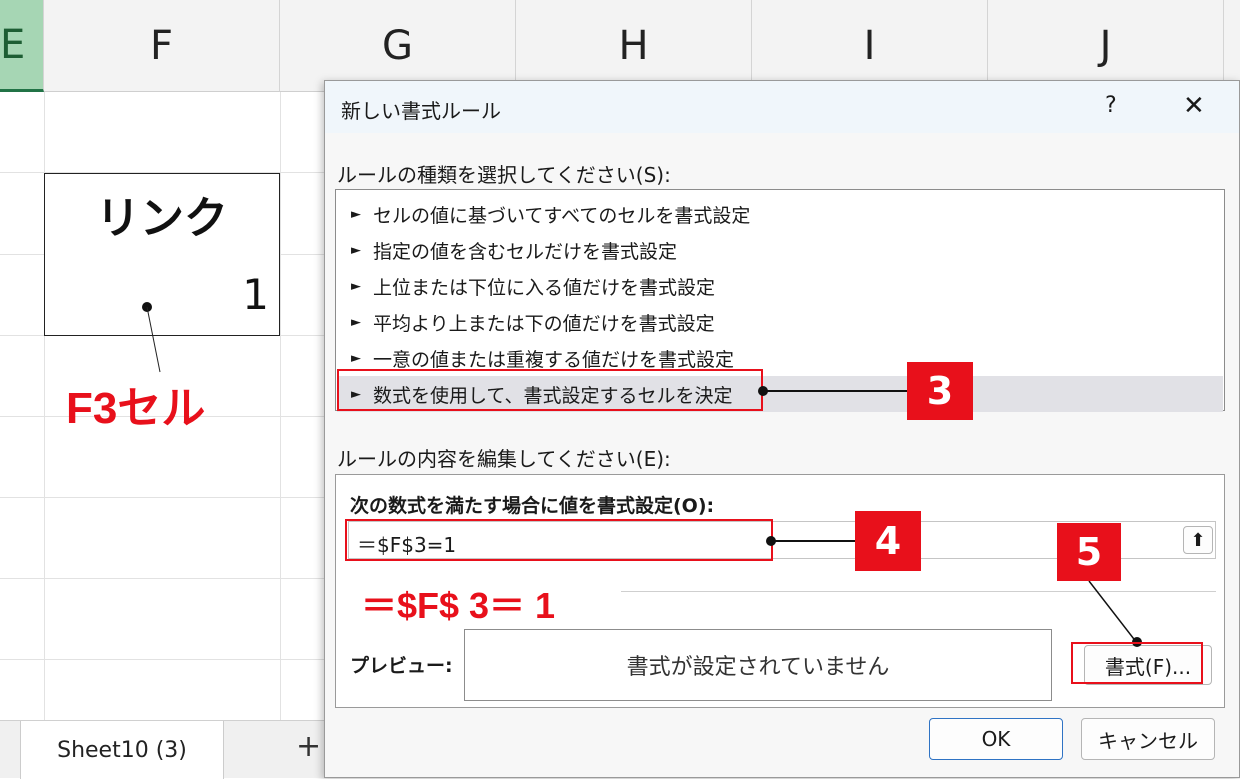 Image resolution: width=1240 pixels, height=779 pixels. Describe the element at coordinates (1111, 105) in the screenshot. I see `help-icon: ?` at that location.